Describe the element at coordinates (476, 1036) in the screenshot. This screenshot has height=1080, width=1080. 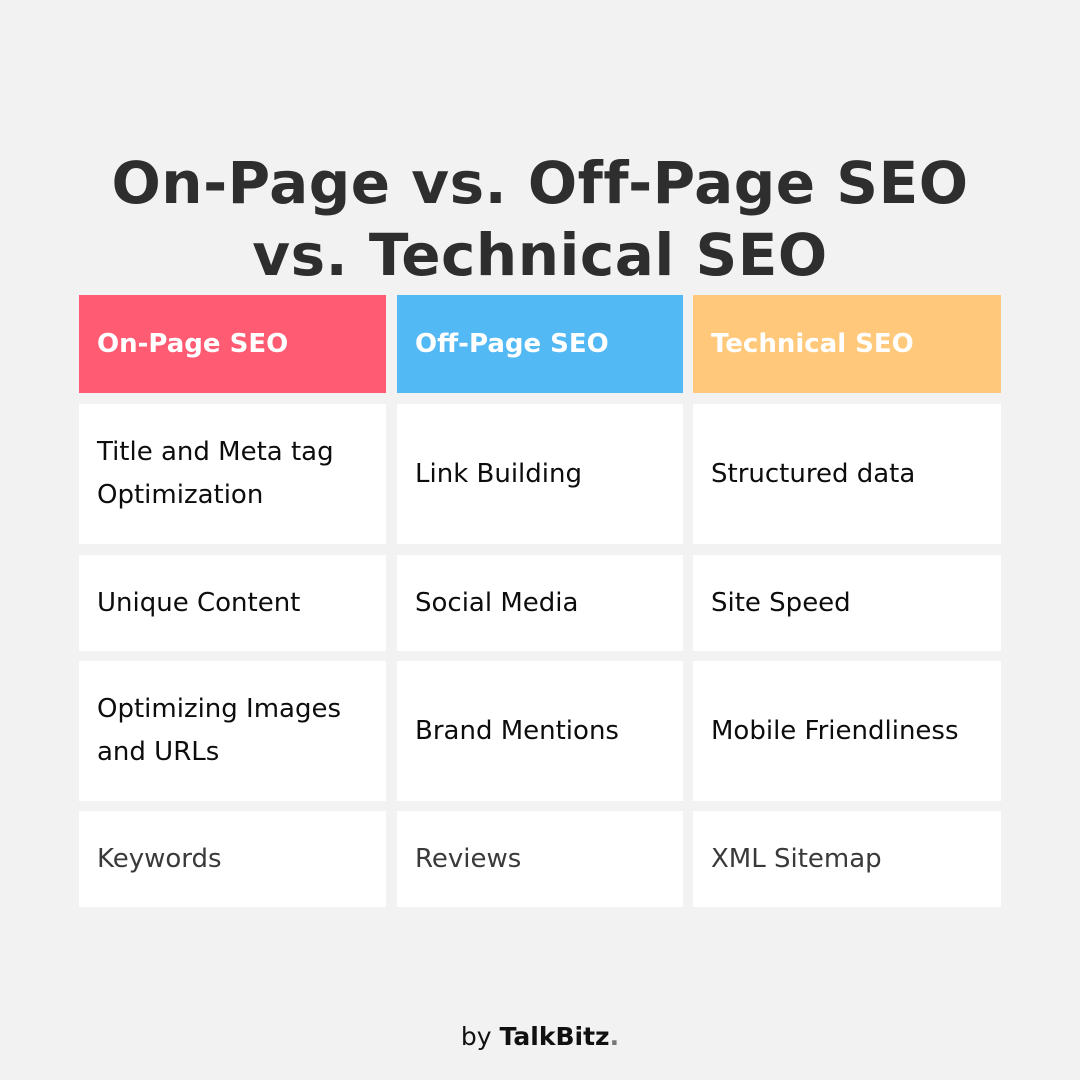
I see `footer-prefix: by` at that location.